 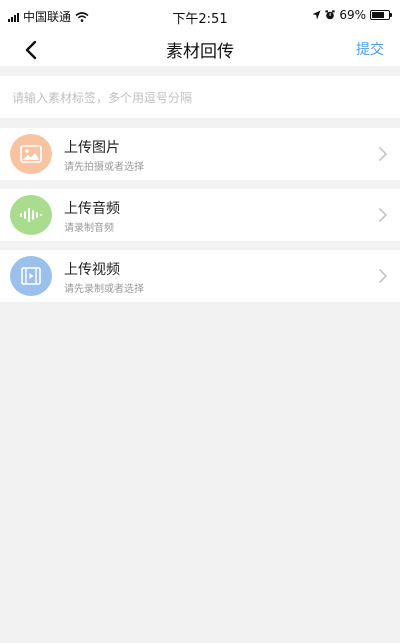 I want to click on location-arrow-icon, so click(x=316, y=15).